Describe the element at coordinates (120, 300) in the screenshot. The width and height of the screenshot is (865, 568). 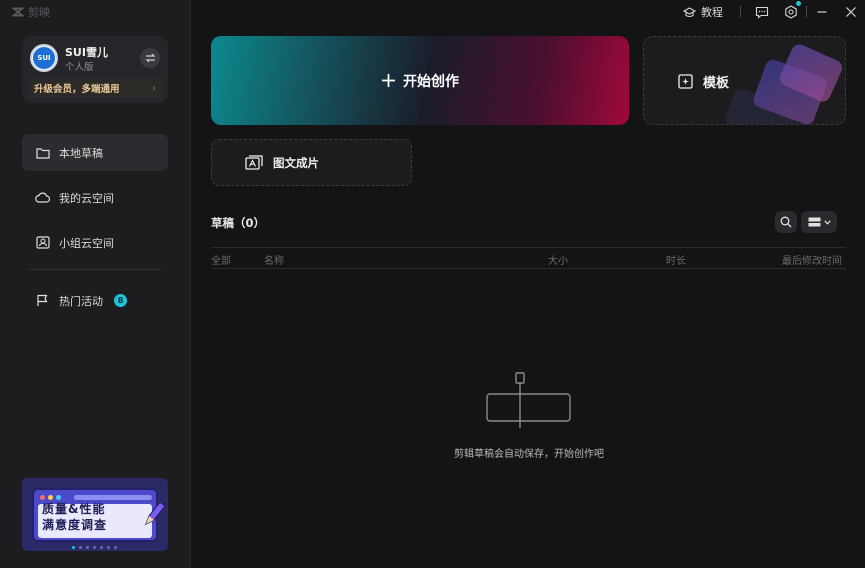
I see `notification-badge: 8` at that location.